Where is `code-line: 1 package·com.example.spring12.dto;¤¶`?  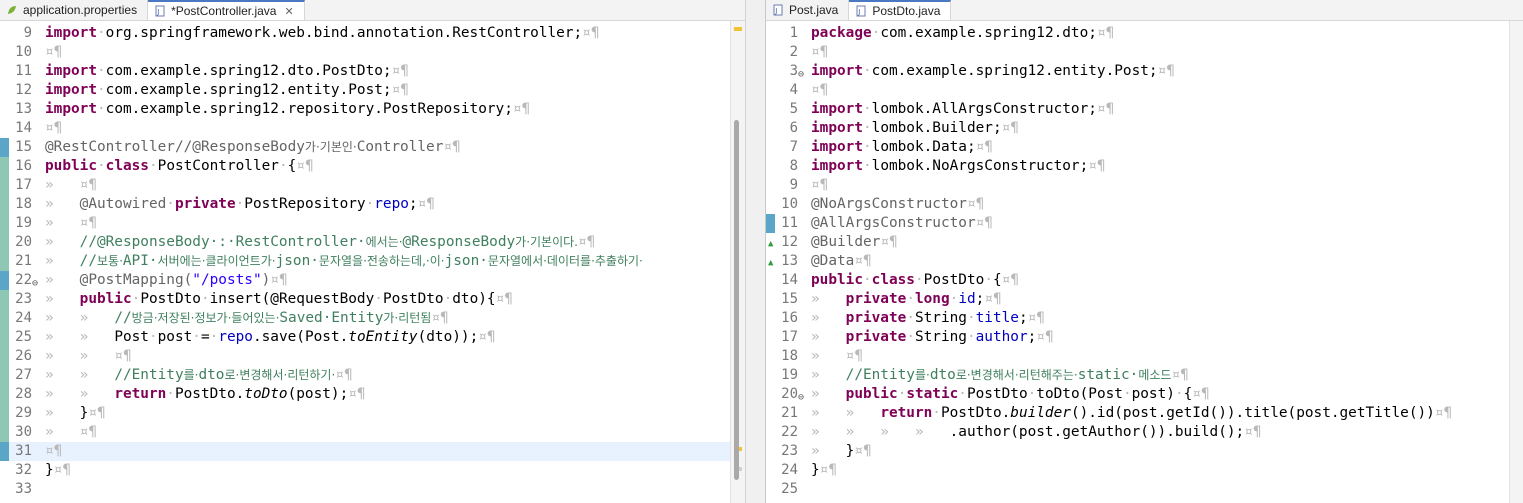 code-line: 1 package·com.example.spring12.dto;¤¶ is located at coordinates (1144, 33).